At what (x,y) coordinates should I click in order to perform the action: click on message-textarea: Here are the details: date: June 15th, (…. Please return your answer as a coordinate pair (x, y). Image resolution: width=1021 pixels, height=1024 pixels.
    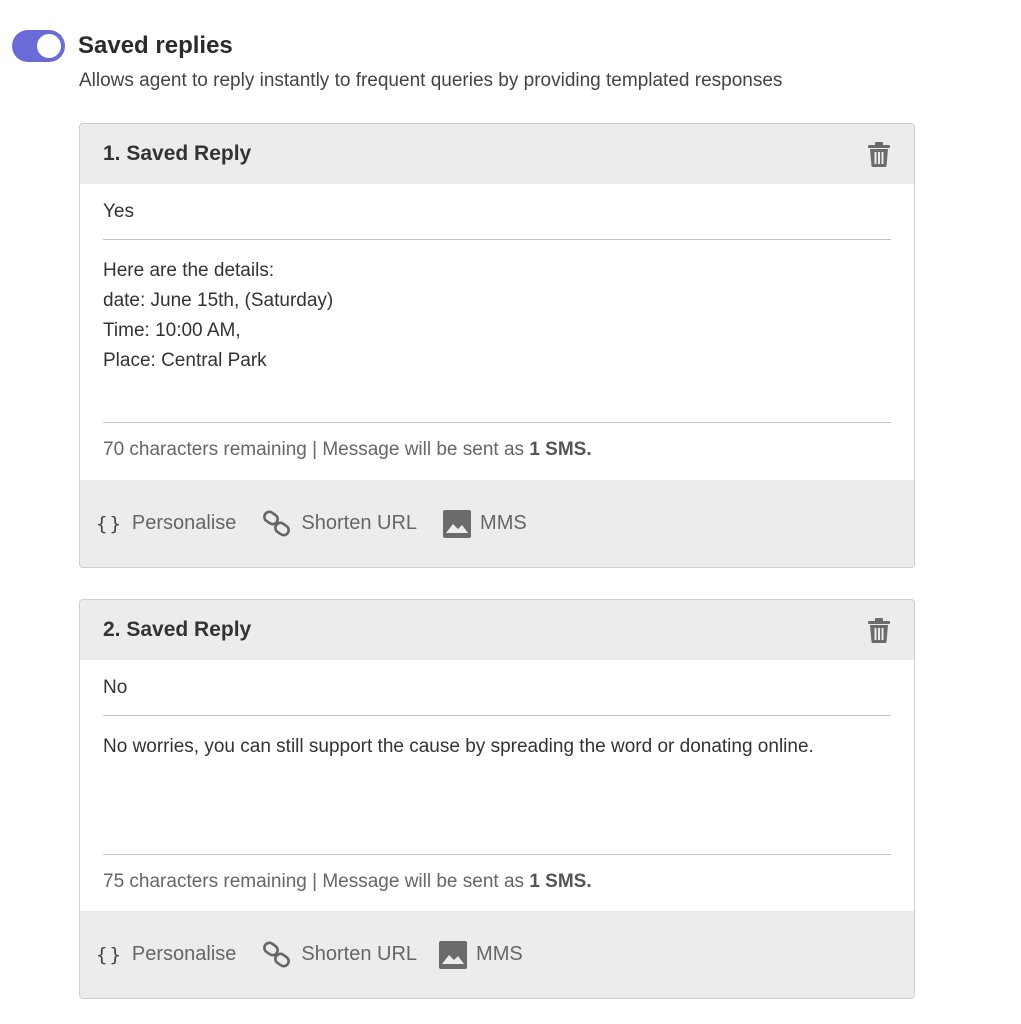
    Looking at the image, I should click on (497, 331).